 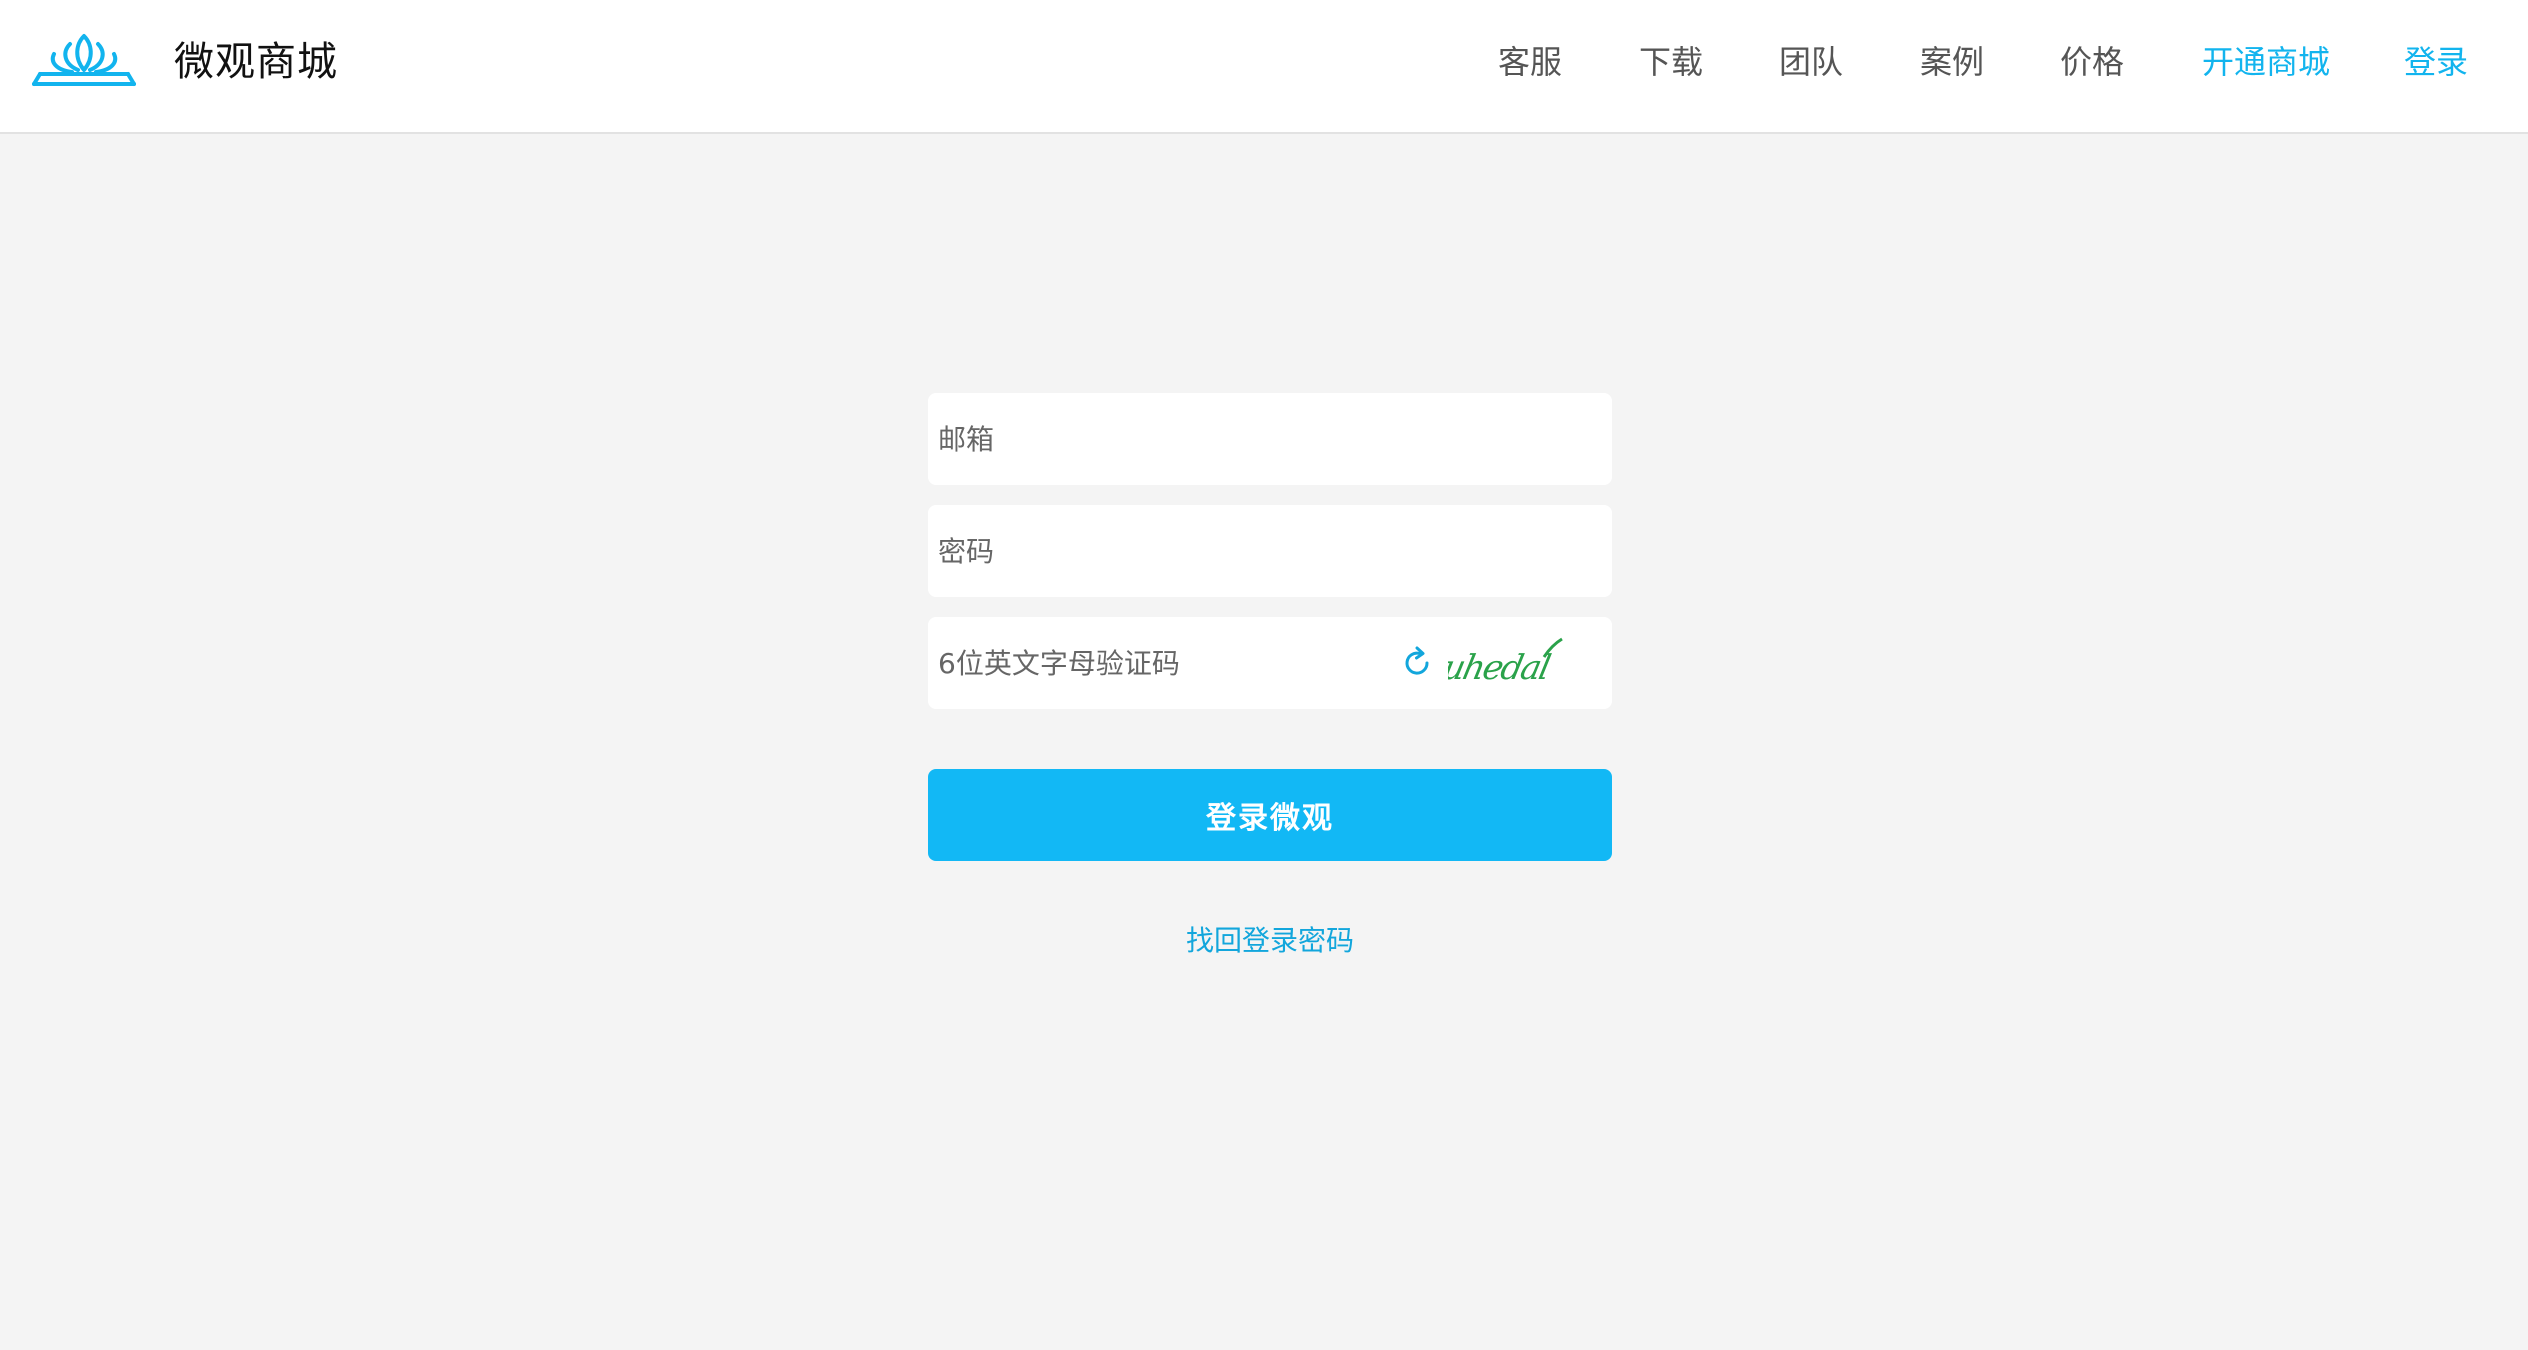 I want to click on captcha-field-box: uhedal, so click(x=1270, y=663).